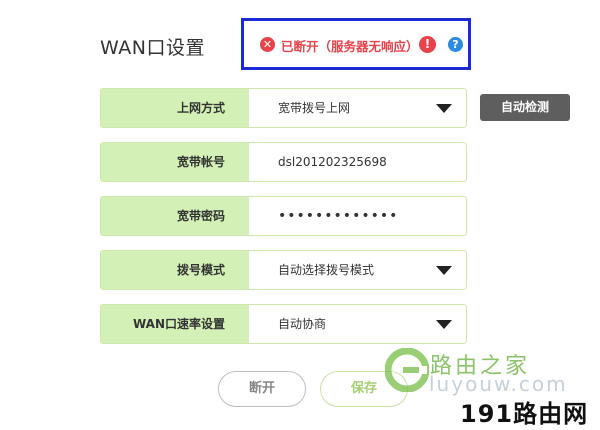  I want to click on wan-speed-label: WAN口速率设置, so click(175, 324).